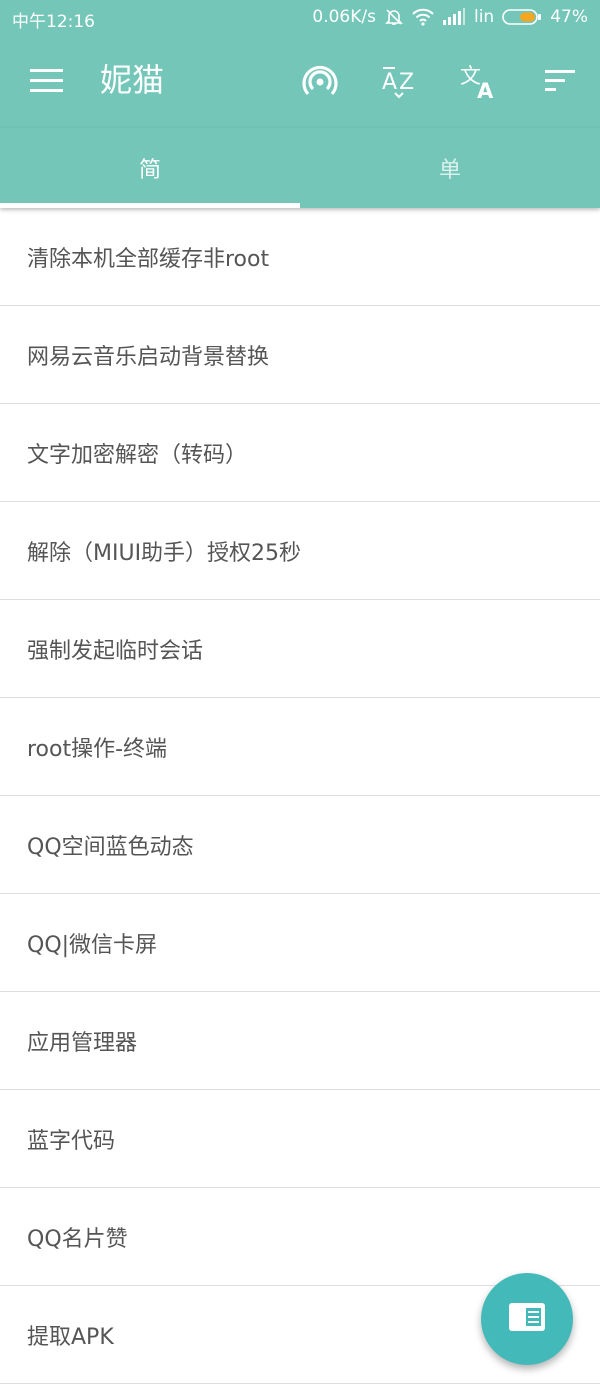 The width and height of the screenshot is (600, 1392). Describe the element at coordinates (300, 17) in the screenshot. I see `status-bar: 中午12:16 0.06K/s lin 47%` at that location.